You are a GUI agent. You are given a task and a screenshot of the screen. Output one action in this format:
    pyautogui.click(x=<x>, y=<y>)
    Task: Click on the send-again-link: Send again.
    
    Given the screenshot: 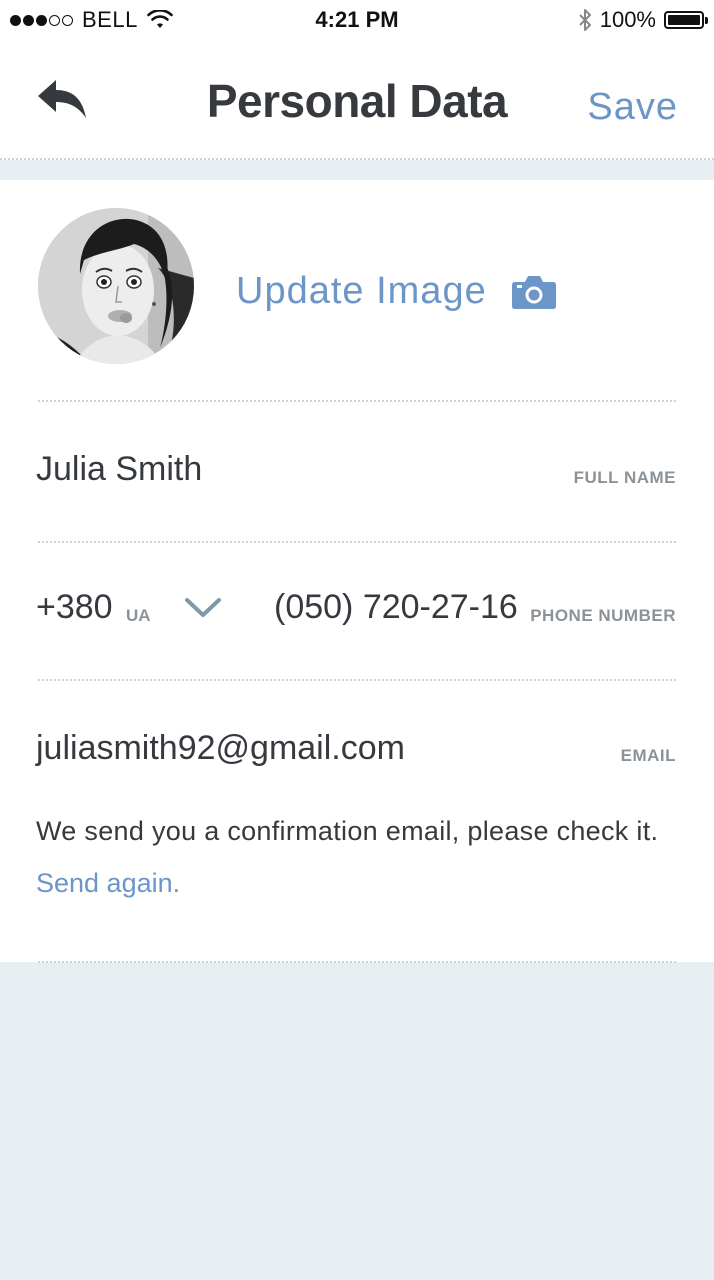 What is the action you would take?
    pyautogui.click(x=108, y=883)
    